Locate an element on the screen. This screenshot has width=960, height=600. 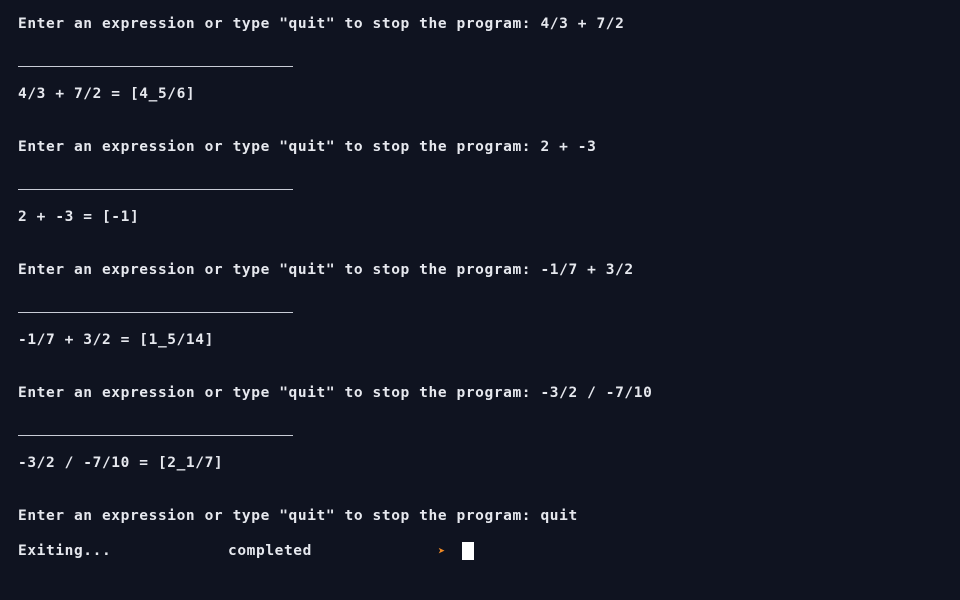
status-text: completed is located at coordinates (270, 551).